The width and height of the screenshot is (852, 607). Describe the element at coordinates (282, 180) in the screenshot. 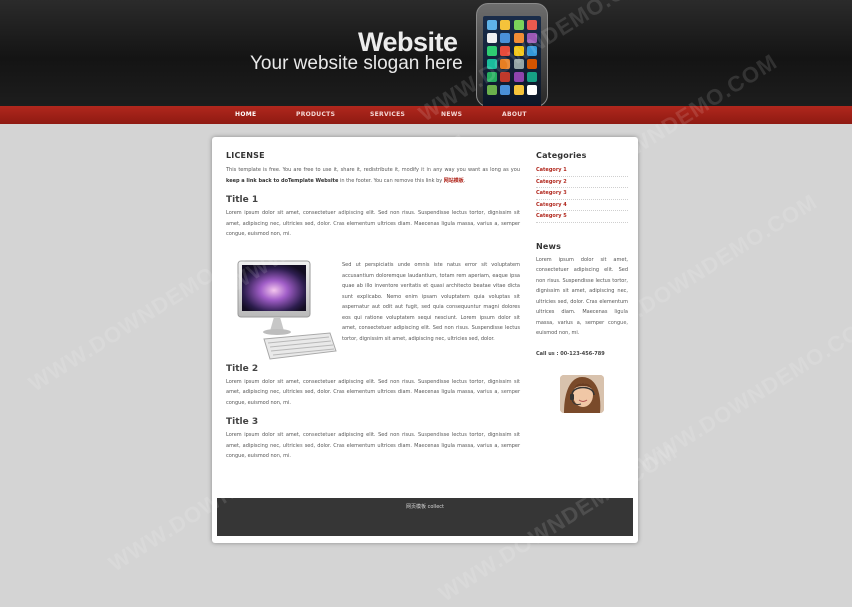

I see `license-bold: keep a link back to doTemplate Website` at that location.